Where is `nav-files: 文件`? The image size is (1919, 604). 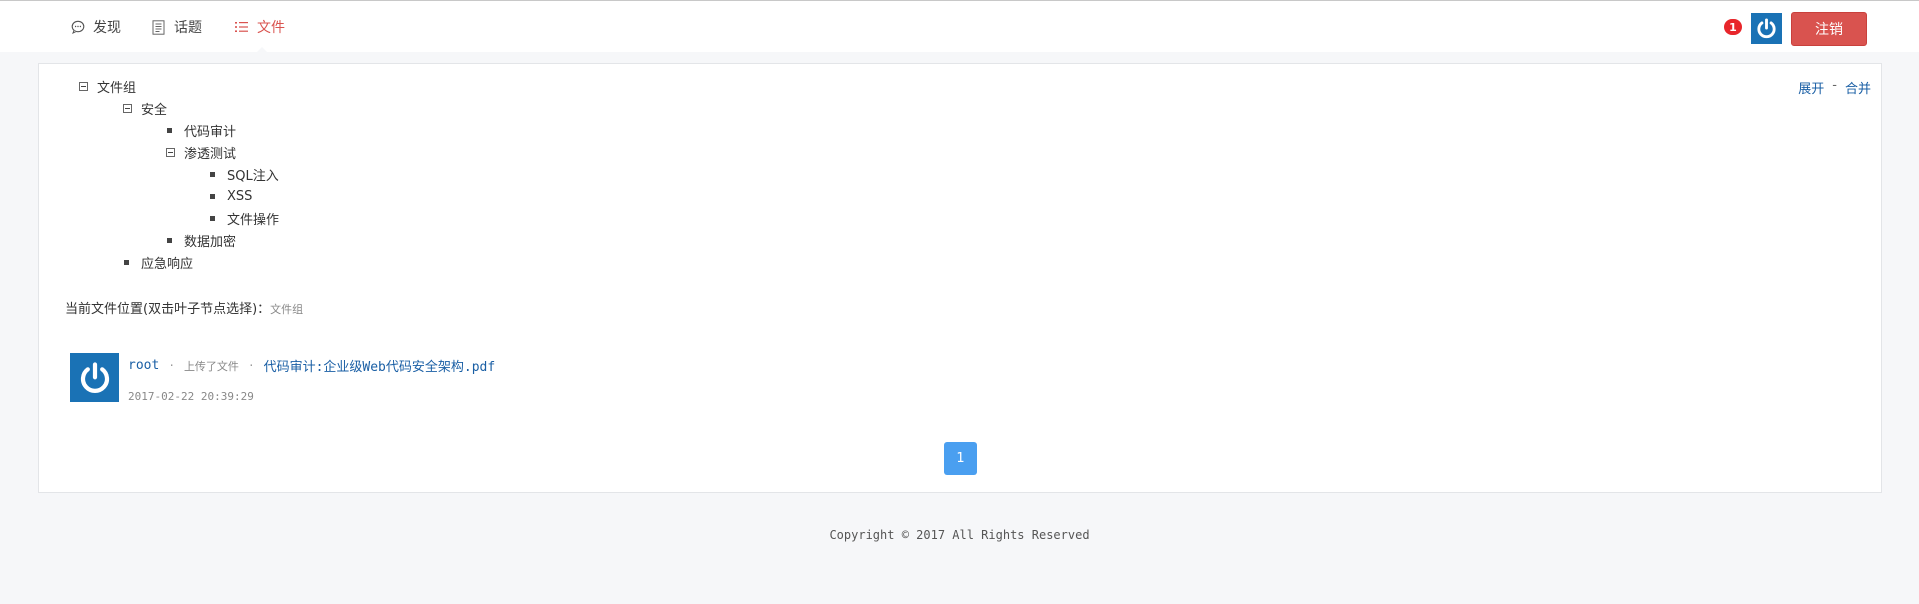
nav-files: 文件 is located at coordinates (259, 27).